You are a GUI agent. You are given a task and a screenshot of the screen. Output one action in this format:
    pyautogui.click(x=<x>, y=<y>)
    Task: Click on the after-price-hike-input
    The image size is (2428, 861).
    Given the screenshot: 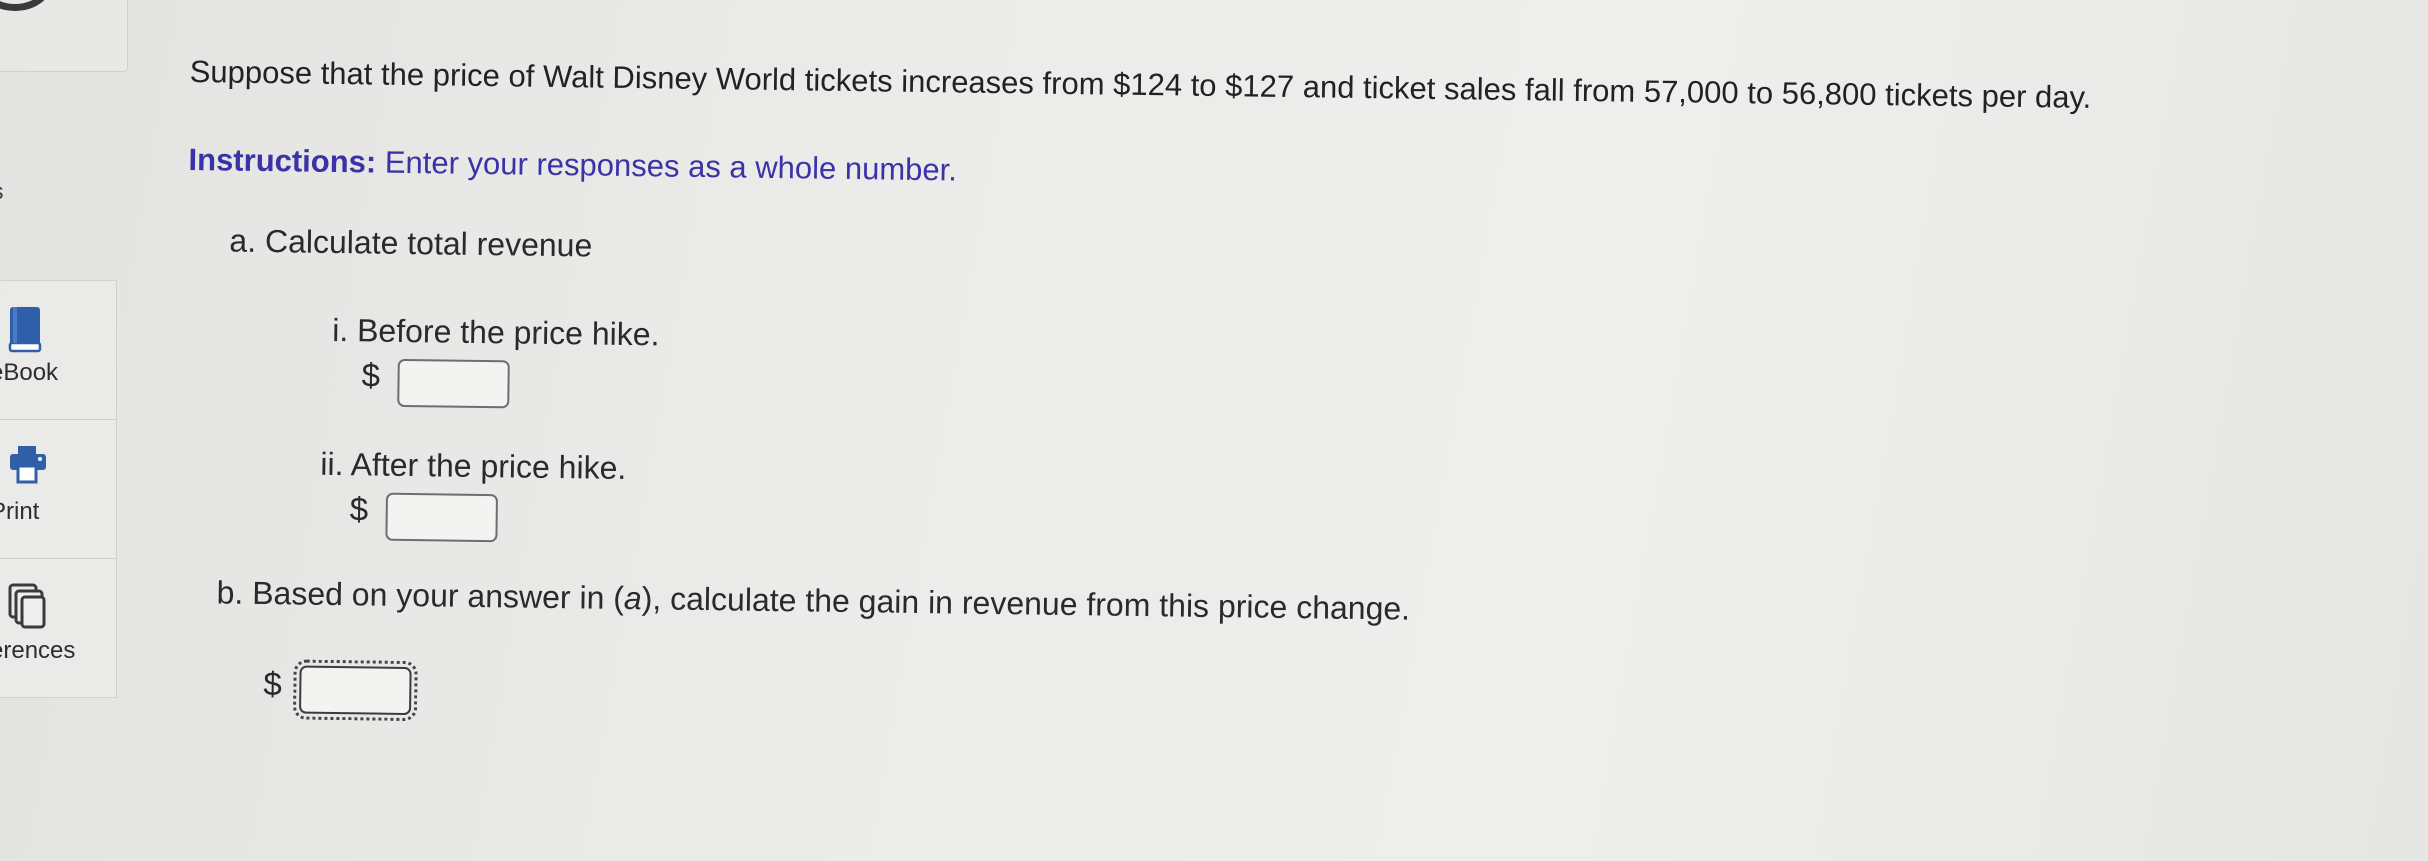 What is the action you would take?
    pyautogui.click(x=442, y=517)
    